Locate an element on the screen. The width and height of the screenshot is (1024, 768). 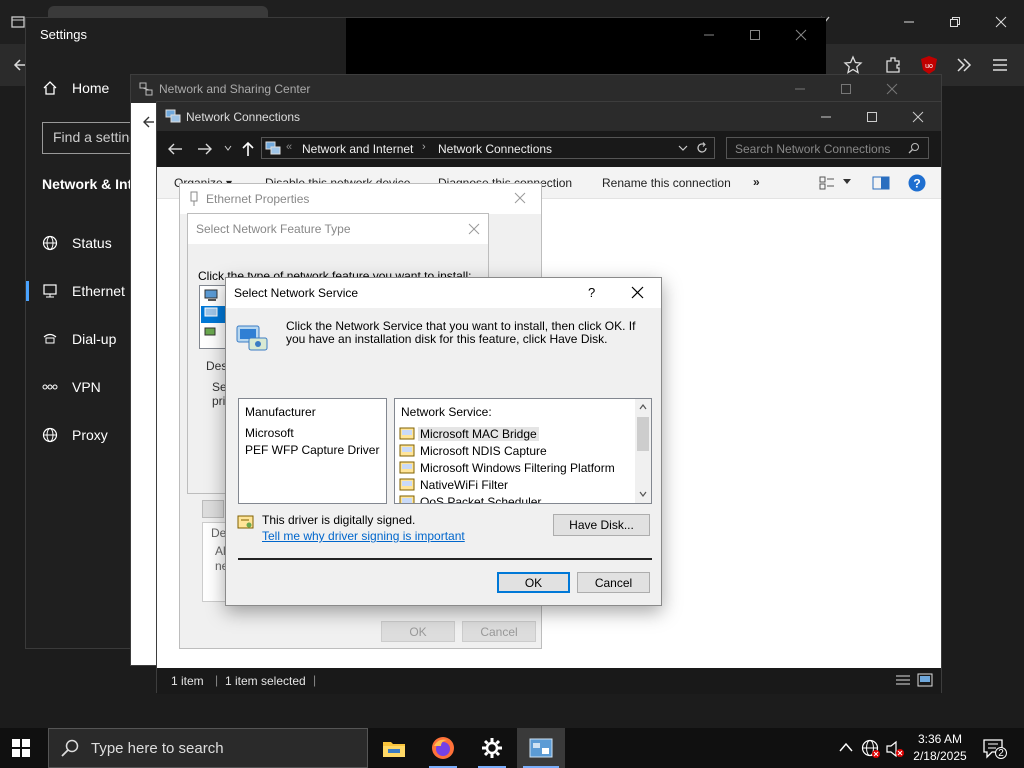
nc-minimize-button is located at coordinates (826, 116).